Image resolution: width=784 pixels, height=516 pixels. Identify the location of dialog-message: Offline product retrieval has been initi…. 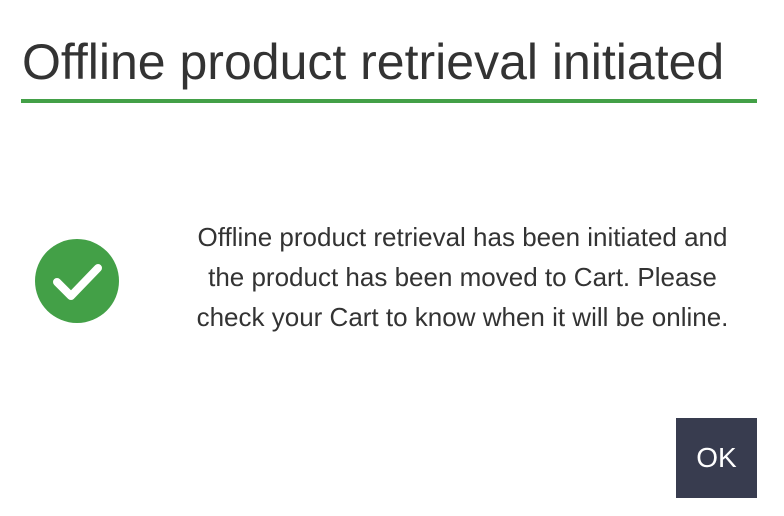
(462, 277).